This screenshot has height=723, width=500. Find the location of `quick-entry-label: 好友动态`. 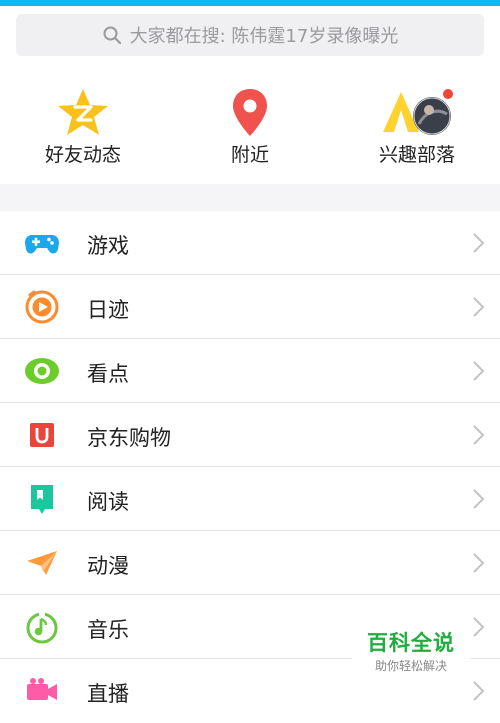

quick-entry-label: 好友动态 is located at coordinates (82, 155).